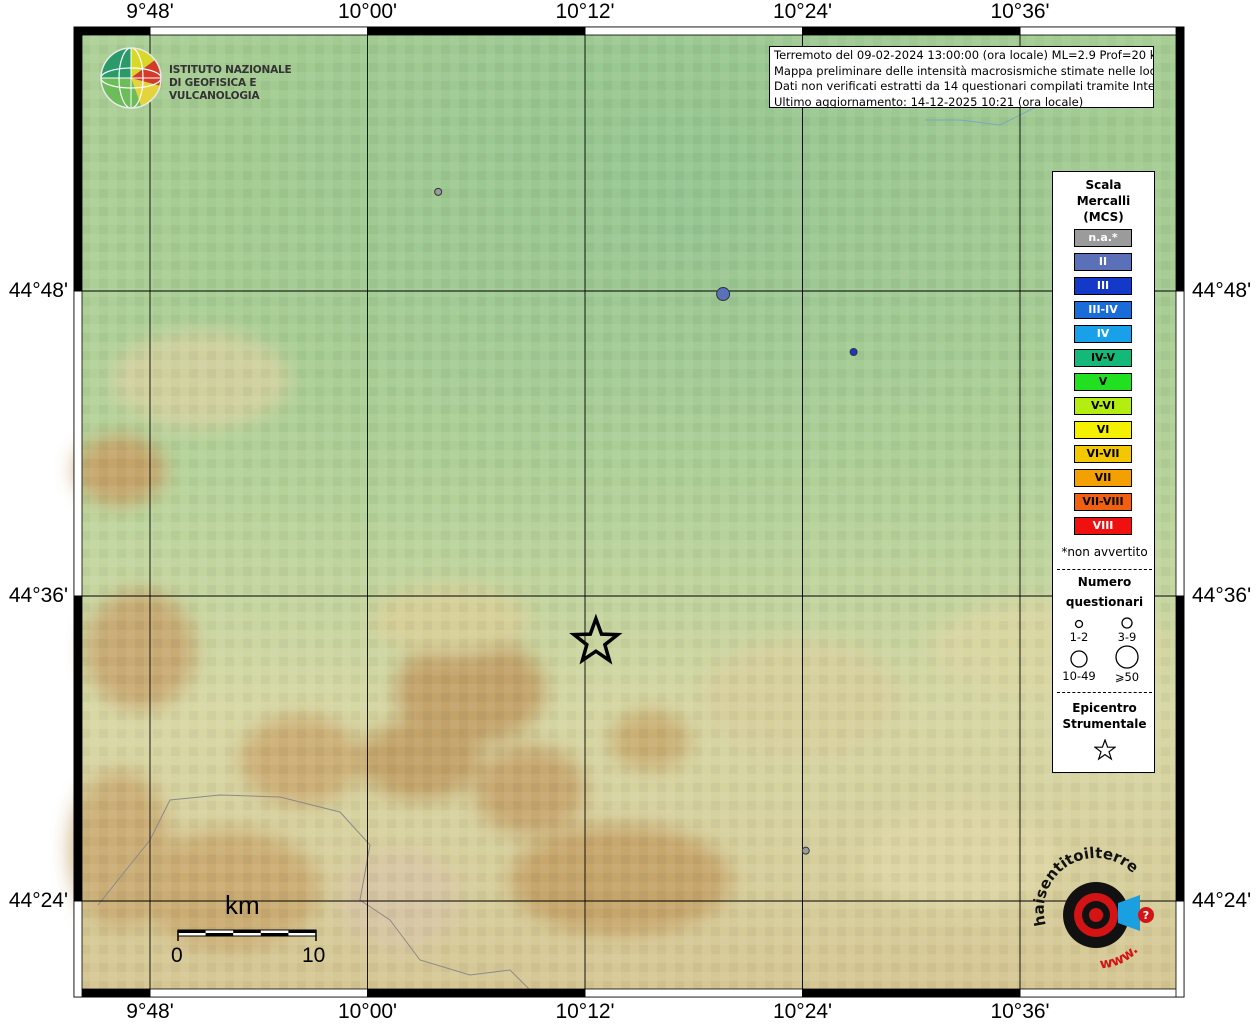  What do you see at coordinates (1104, 552) in the screenshot?
I see `not-felt-note: *non avvertito` at bounding box center [1104, 552].